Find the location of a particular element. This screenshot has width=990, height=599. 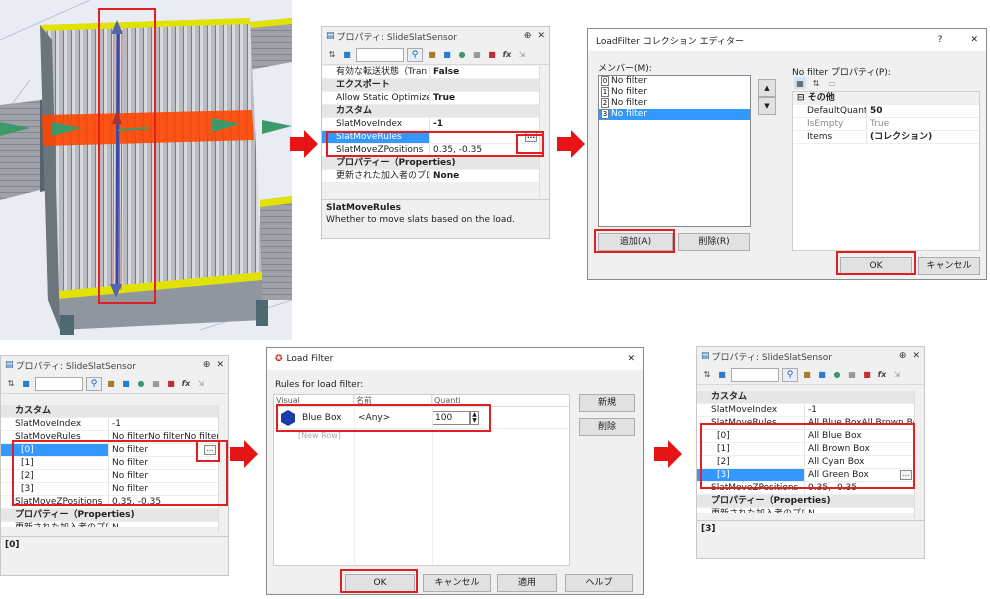

property-row: 有効な転送状態（Tran False is located at coordinates (430, 72).